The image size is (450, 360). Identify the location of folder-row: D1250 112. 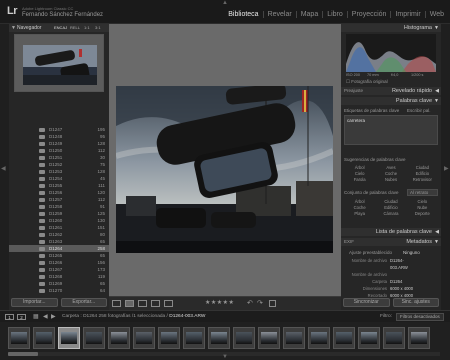
(59, 150).